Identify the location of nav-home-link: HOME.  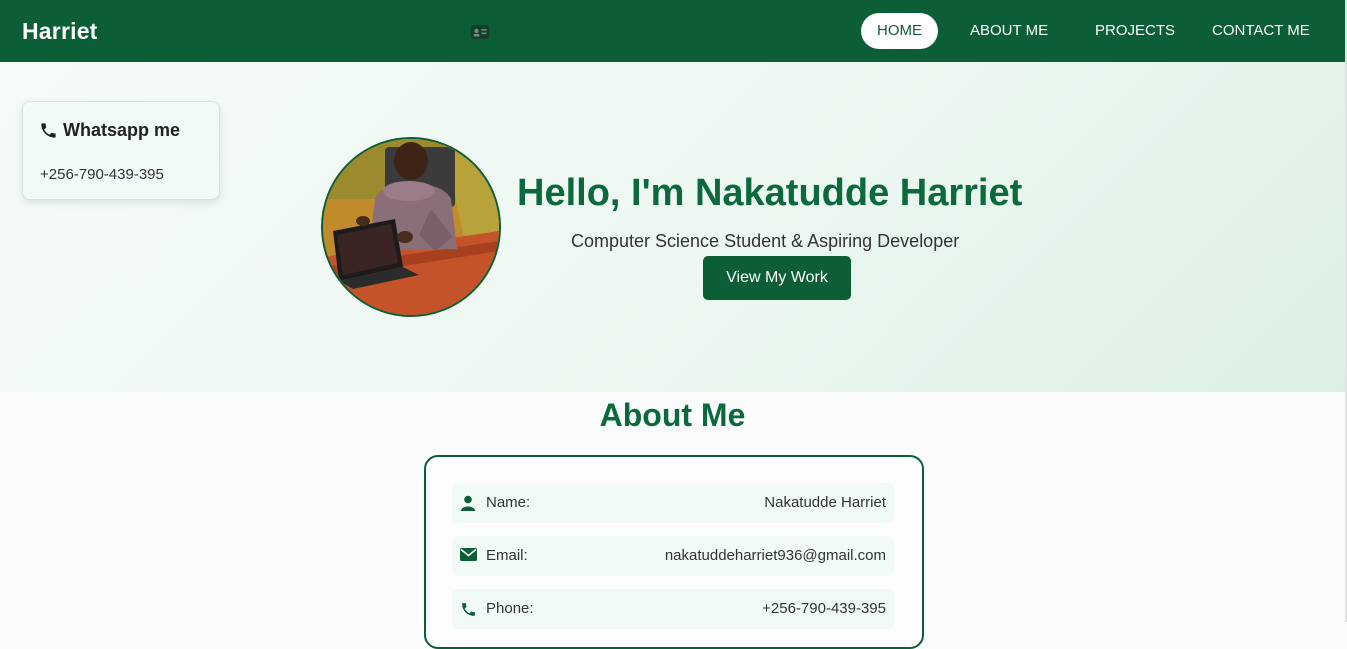
(899, 31).